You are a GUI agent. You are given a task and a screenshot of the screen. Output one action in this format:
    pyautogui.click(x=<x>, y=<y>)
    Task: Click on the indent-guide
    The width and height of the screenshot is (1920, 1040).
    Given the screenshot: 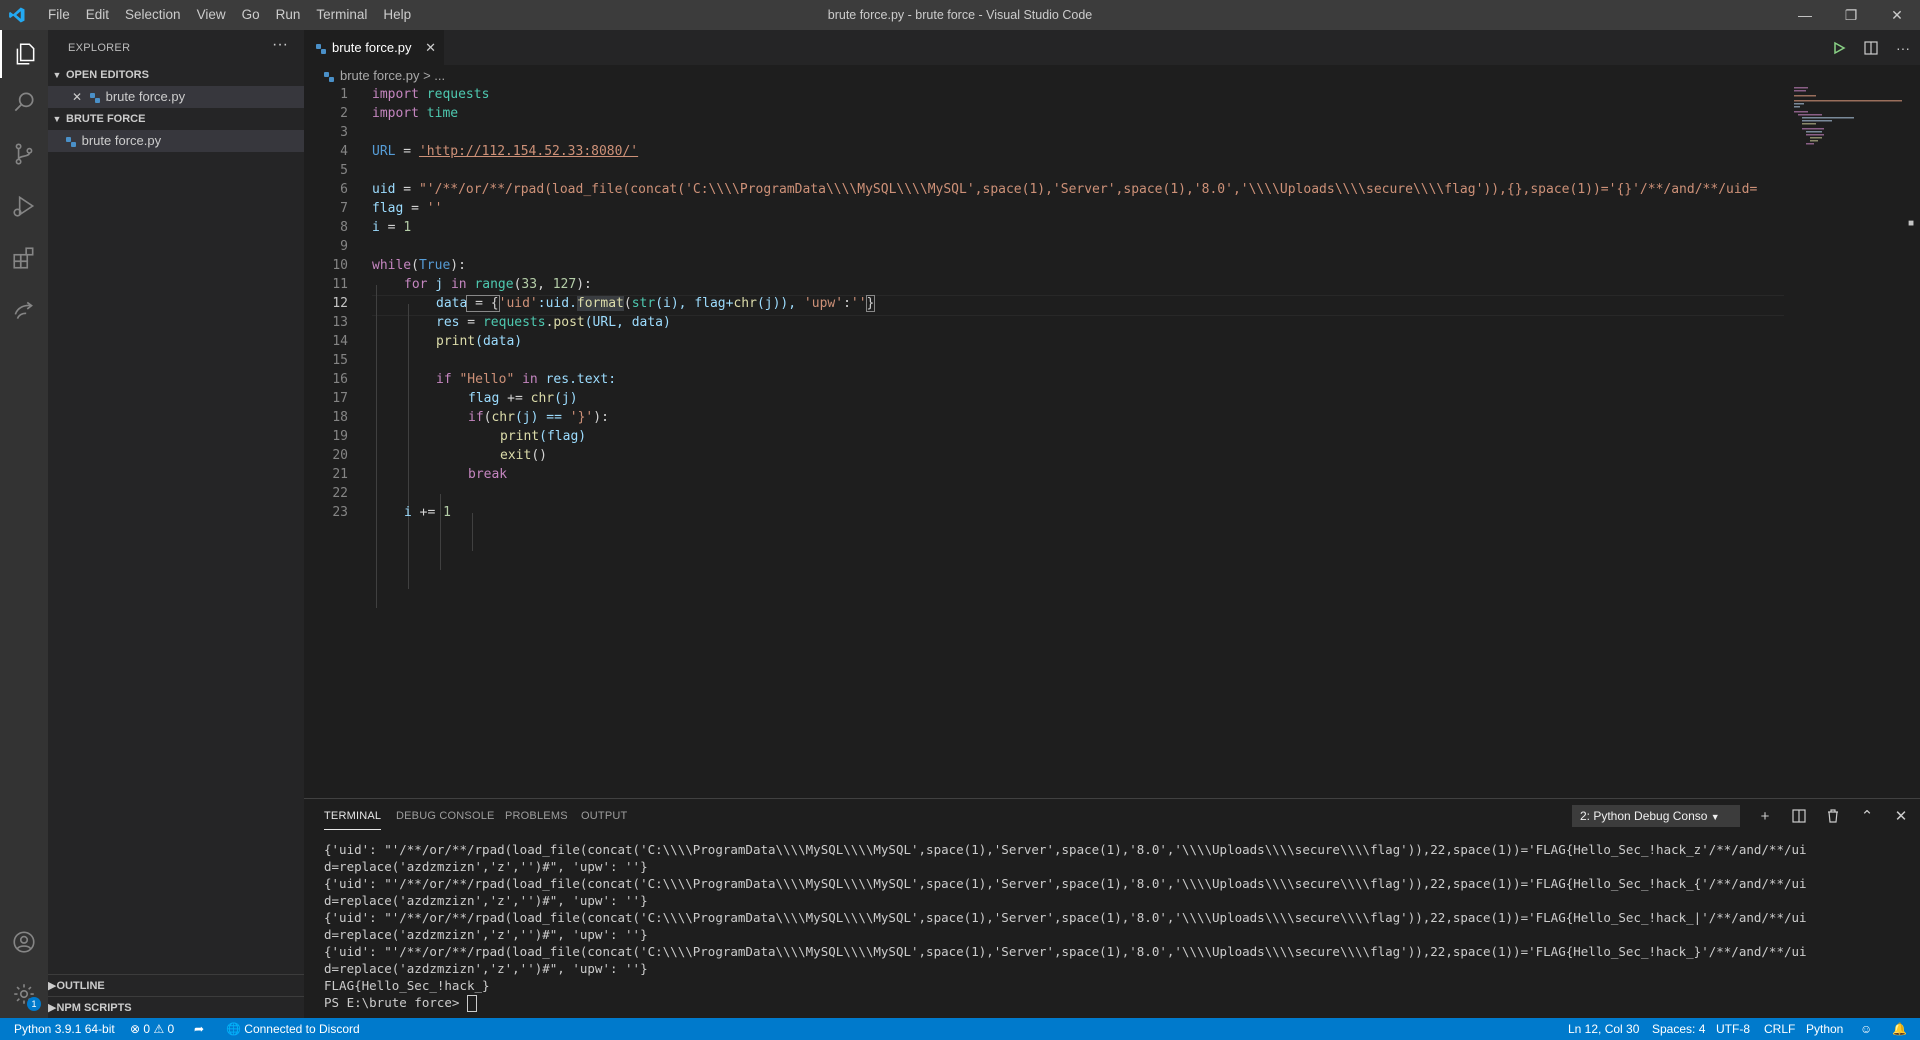 What is the action you would take?
    pyautogui.click(x=376, y=446)
    